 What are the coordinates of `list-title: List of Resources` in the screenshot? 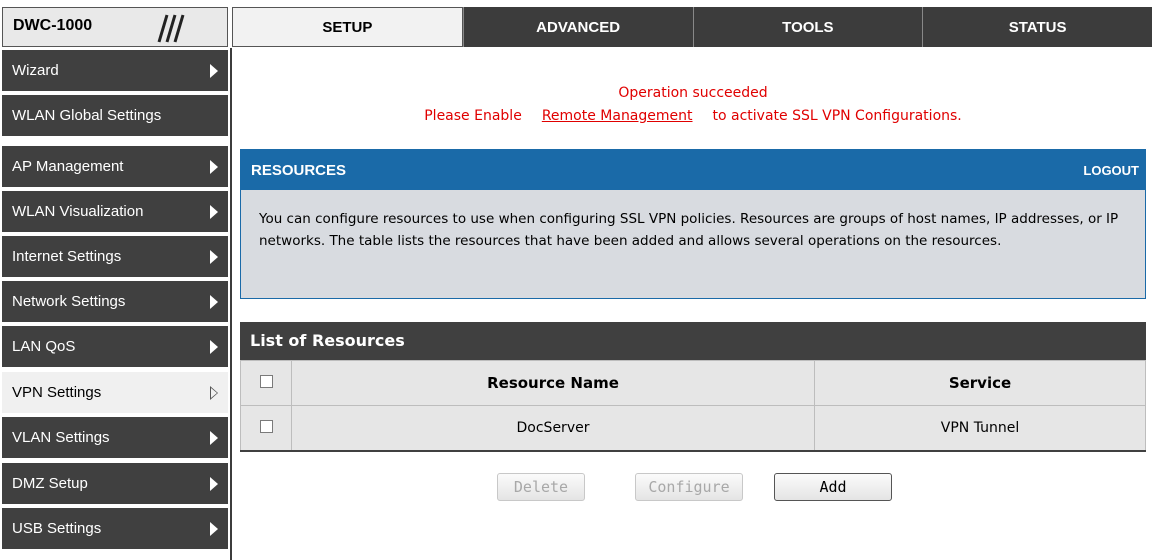 It's located at (327, 340).